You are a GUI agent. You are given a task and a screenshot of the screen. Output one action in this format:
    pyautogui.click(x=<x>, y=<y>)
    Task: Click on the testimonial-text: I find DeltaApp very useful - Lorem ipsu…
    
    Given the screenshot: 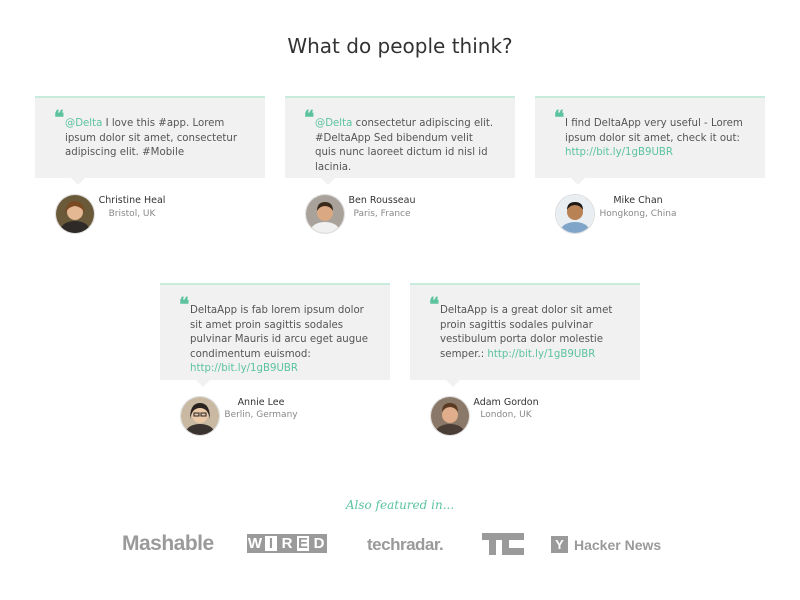 What is the action you would take?
    pyautogui.click(x=654, y=131)
    